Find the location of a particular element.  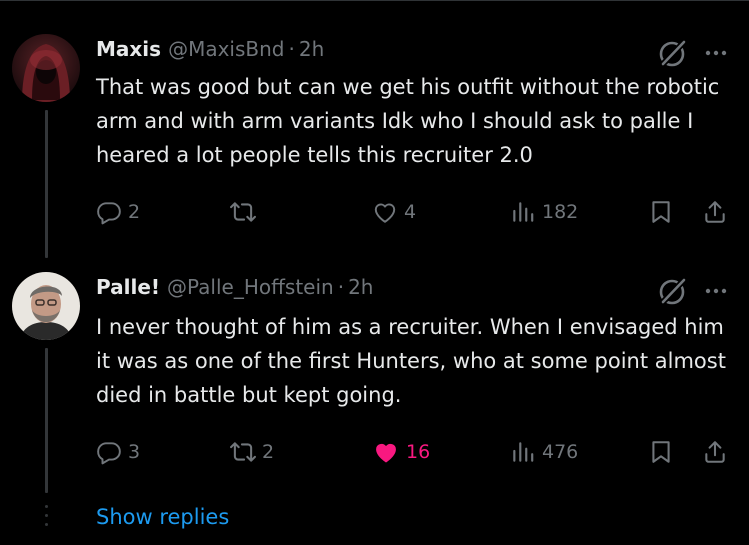

reply-count: 2 is located at coordinates (134, 212).